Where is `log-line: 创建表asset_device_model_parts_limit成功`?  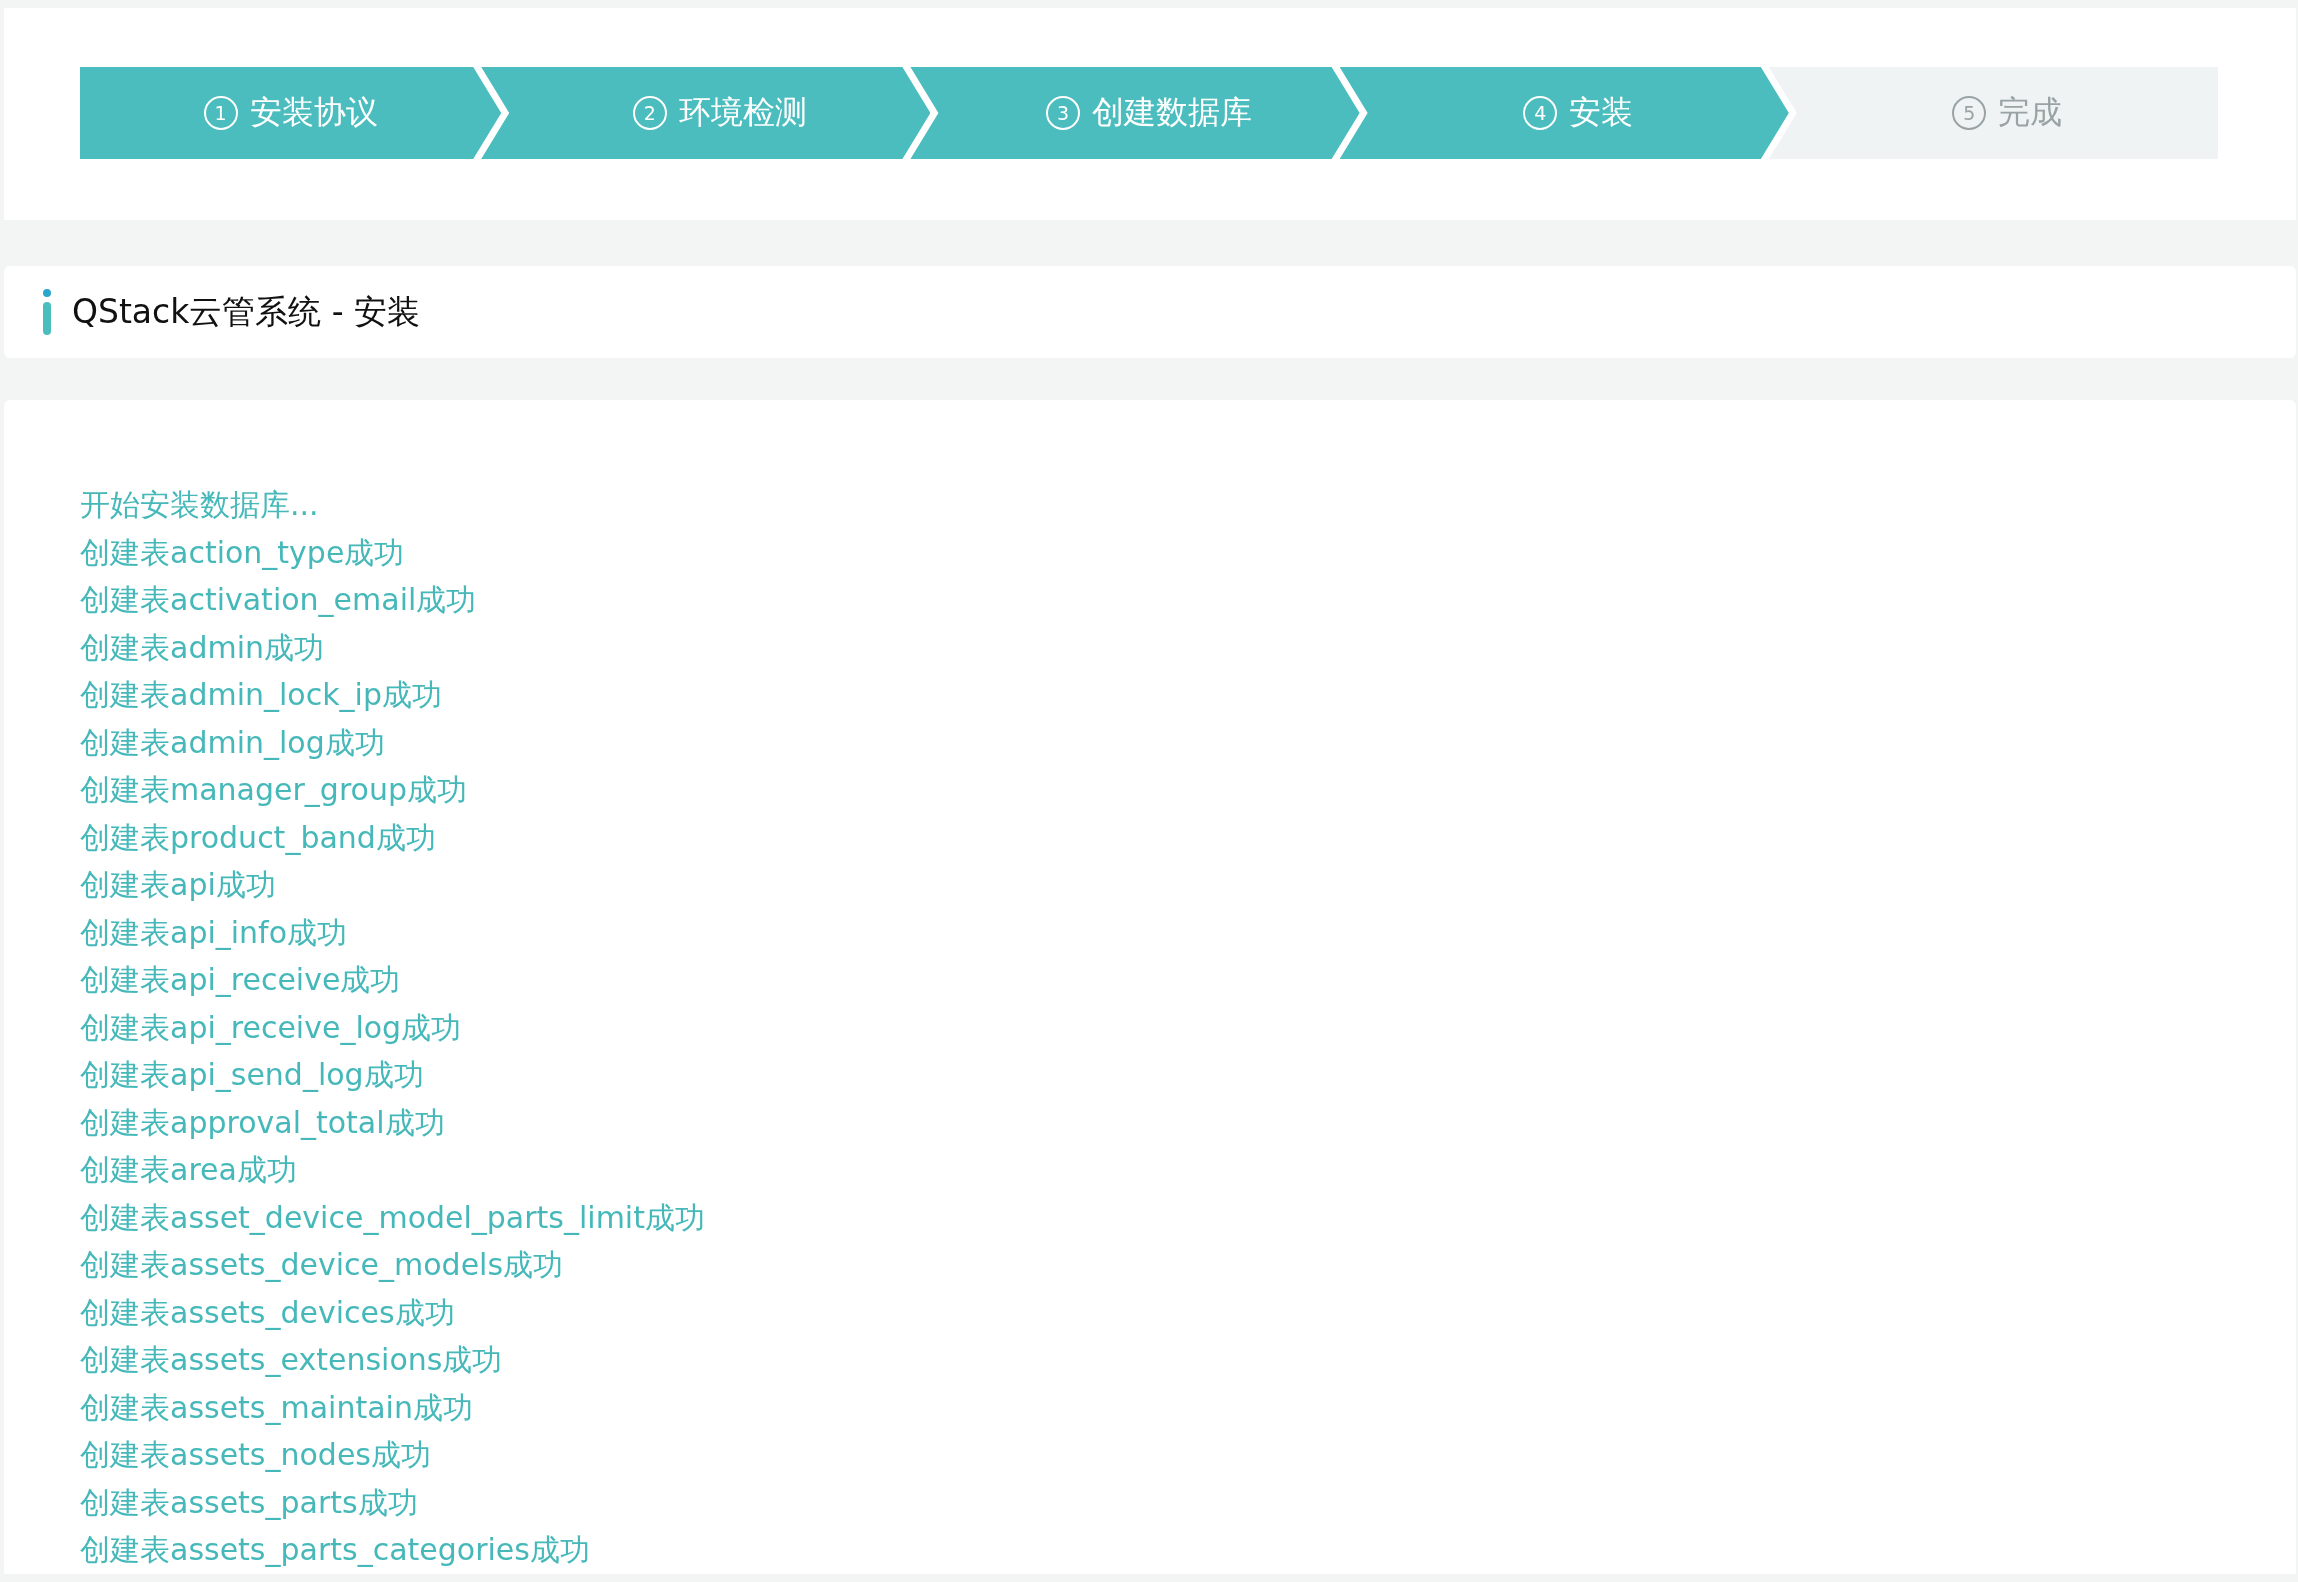
log-line: 创建表asset_device_model_parts_limit成功 is located at coordinates (393, 1217).